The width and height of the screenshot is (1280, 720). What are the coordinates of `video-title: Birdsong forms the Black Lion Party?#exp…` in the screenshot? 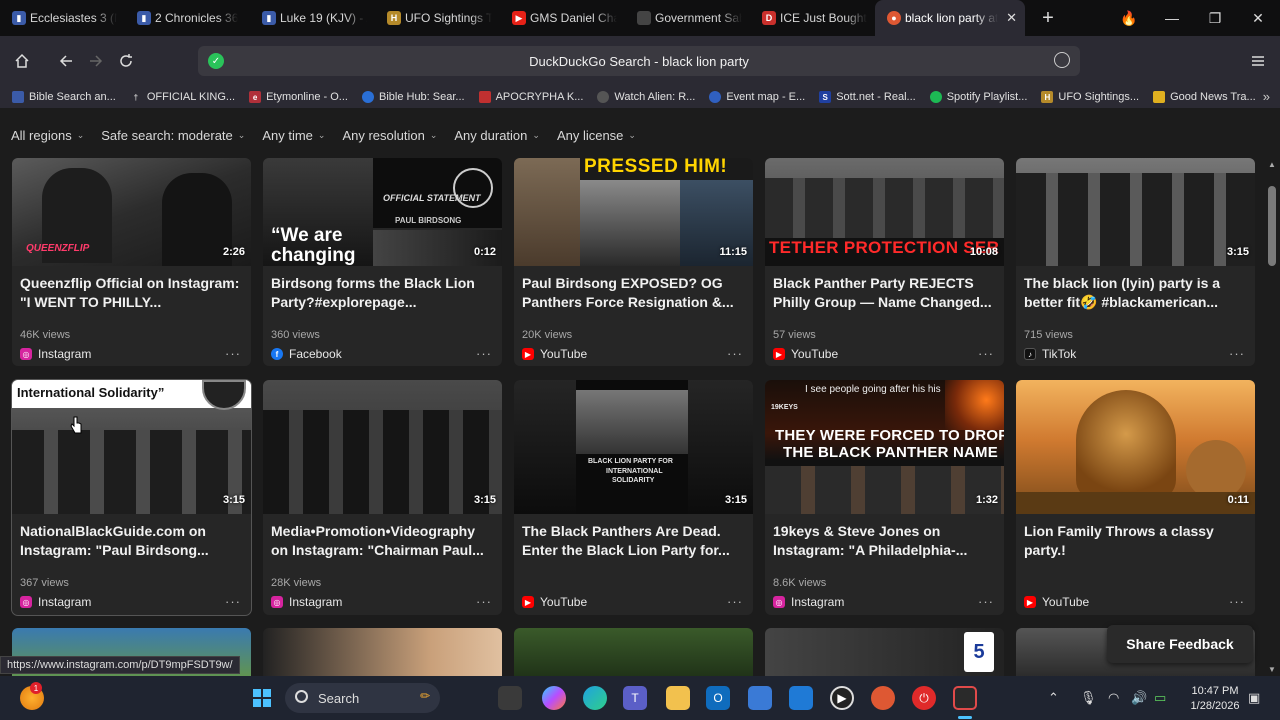 It's located at (383, 293).